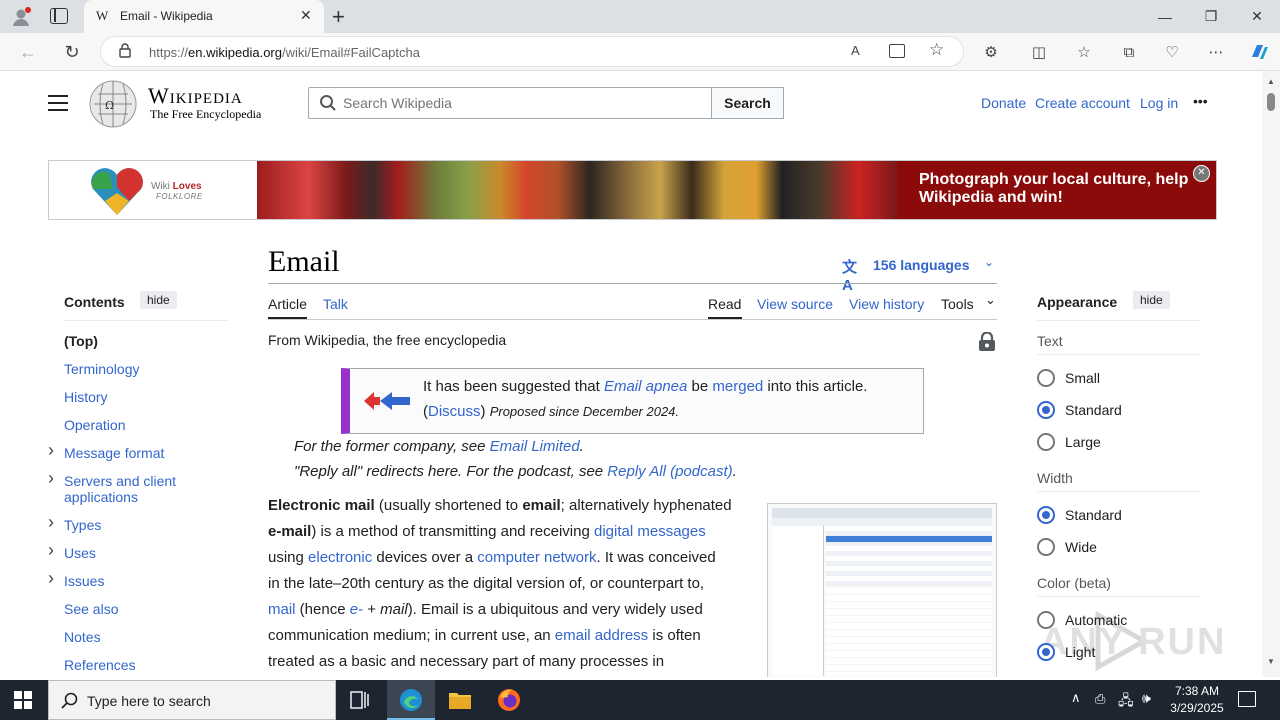 This screenshot has height=720, width=1280. I want to click on read-aloud-icon: A, so click(855, 50).